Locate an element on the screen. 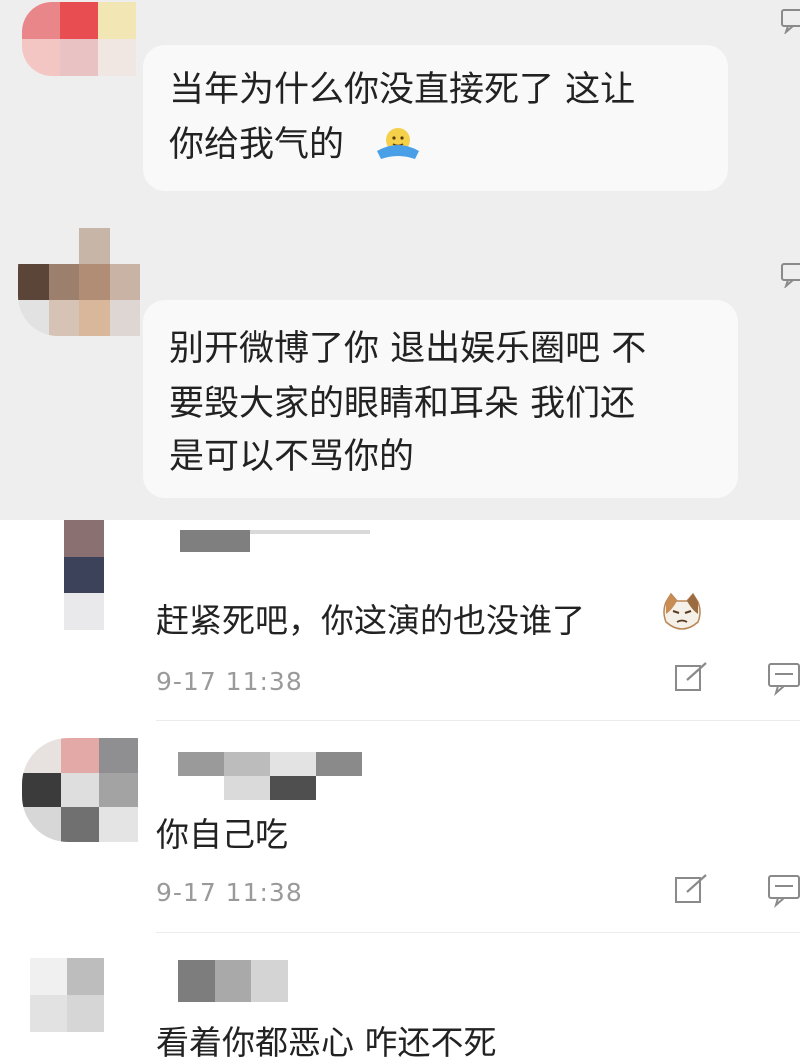 Image resolution: width=800 pixels, height=1064 pixels. message-bubble: 别开微博了你 退出娱乐圈吧 不 要毁大家的眼睛和耳朵 我们还 是可以不骂你的 is located at coordinates (440, 399).